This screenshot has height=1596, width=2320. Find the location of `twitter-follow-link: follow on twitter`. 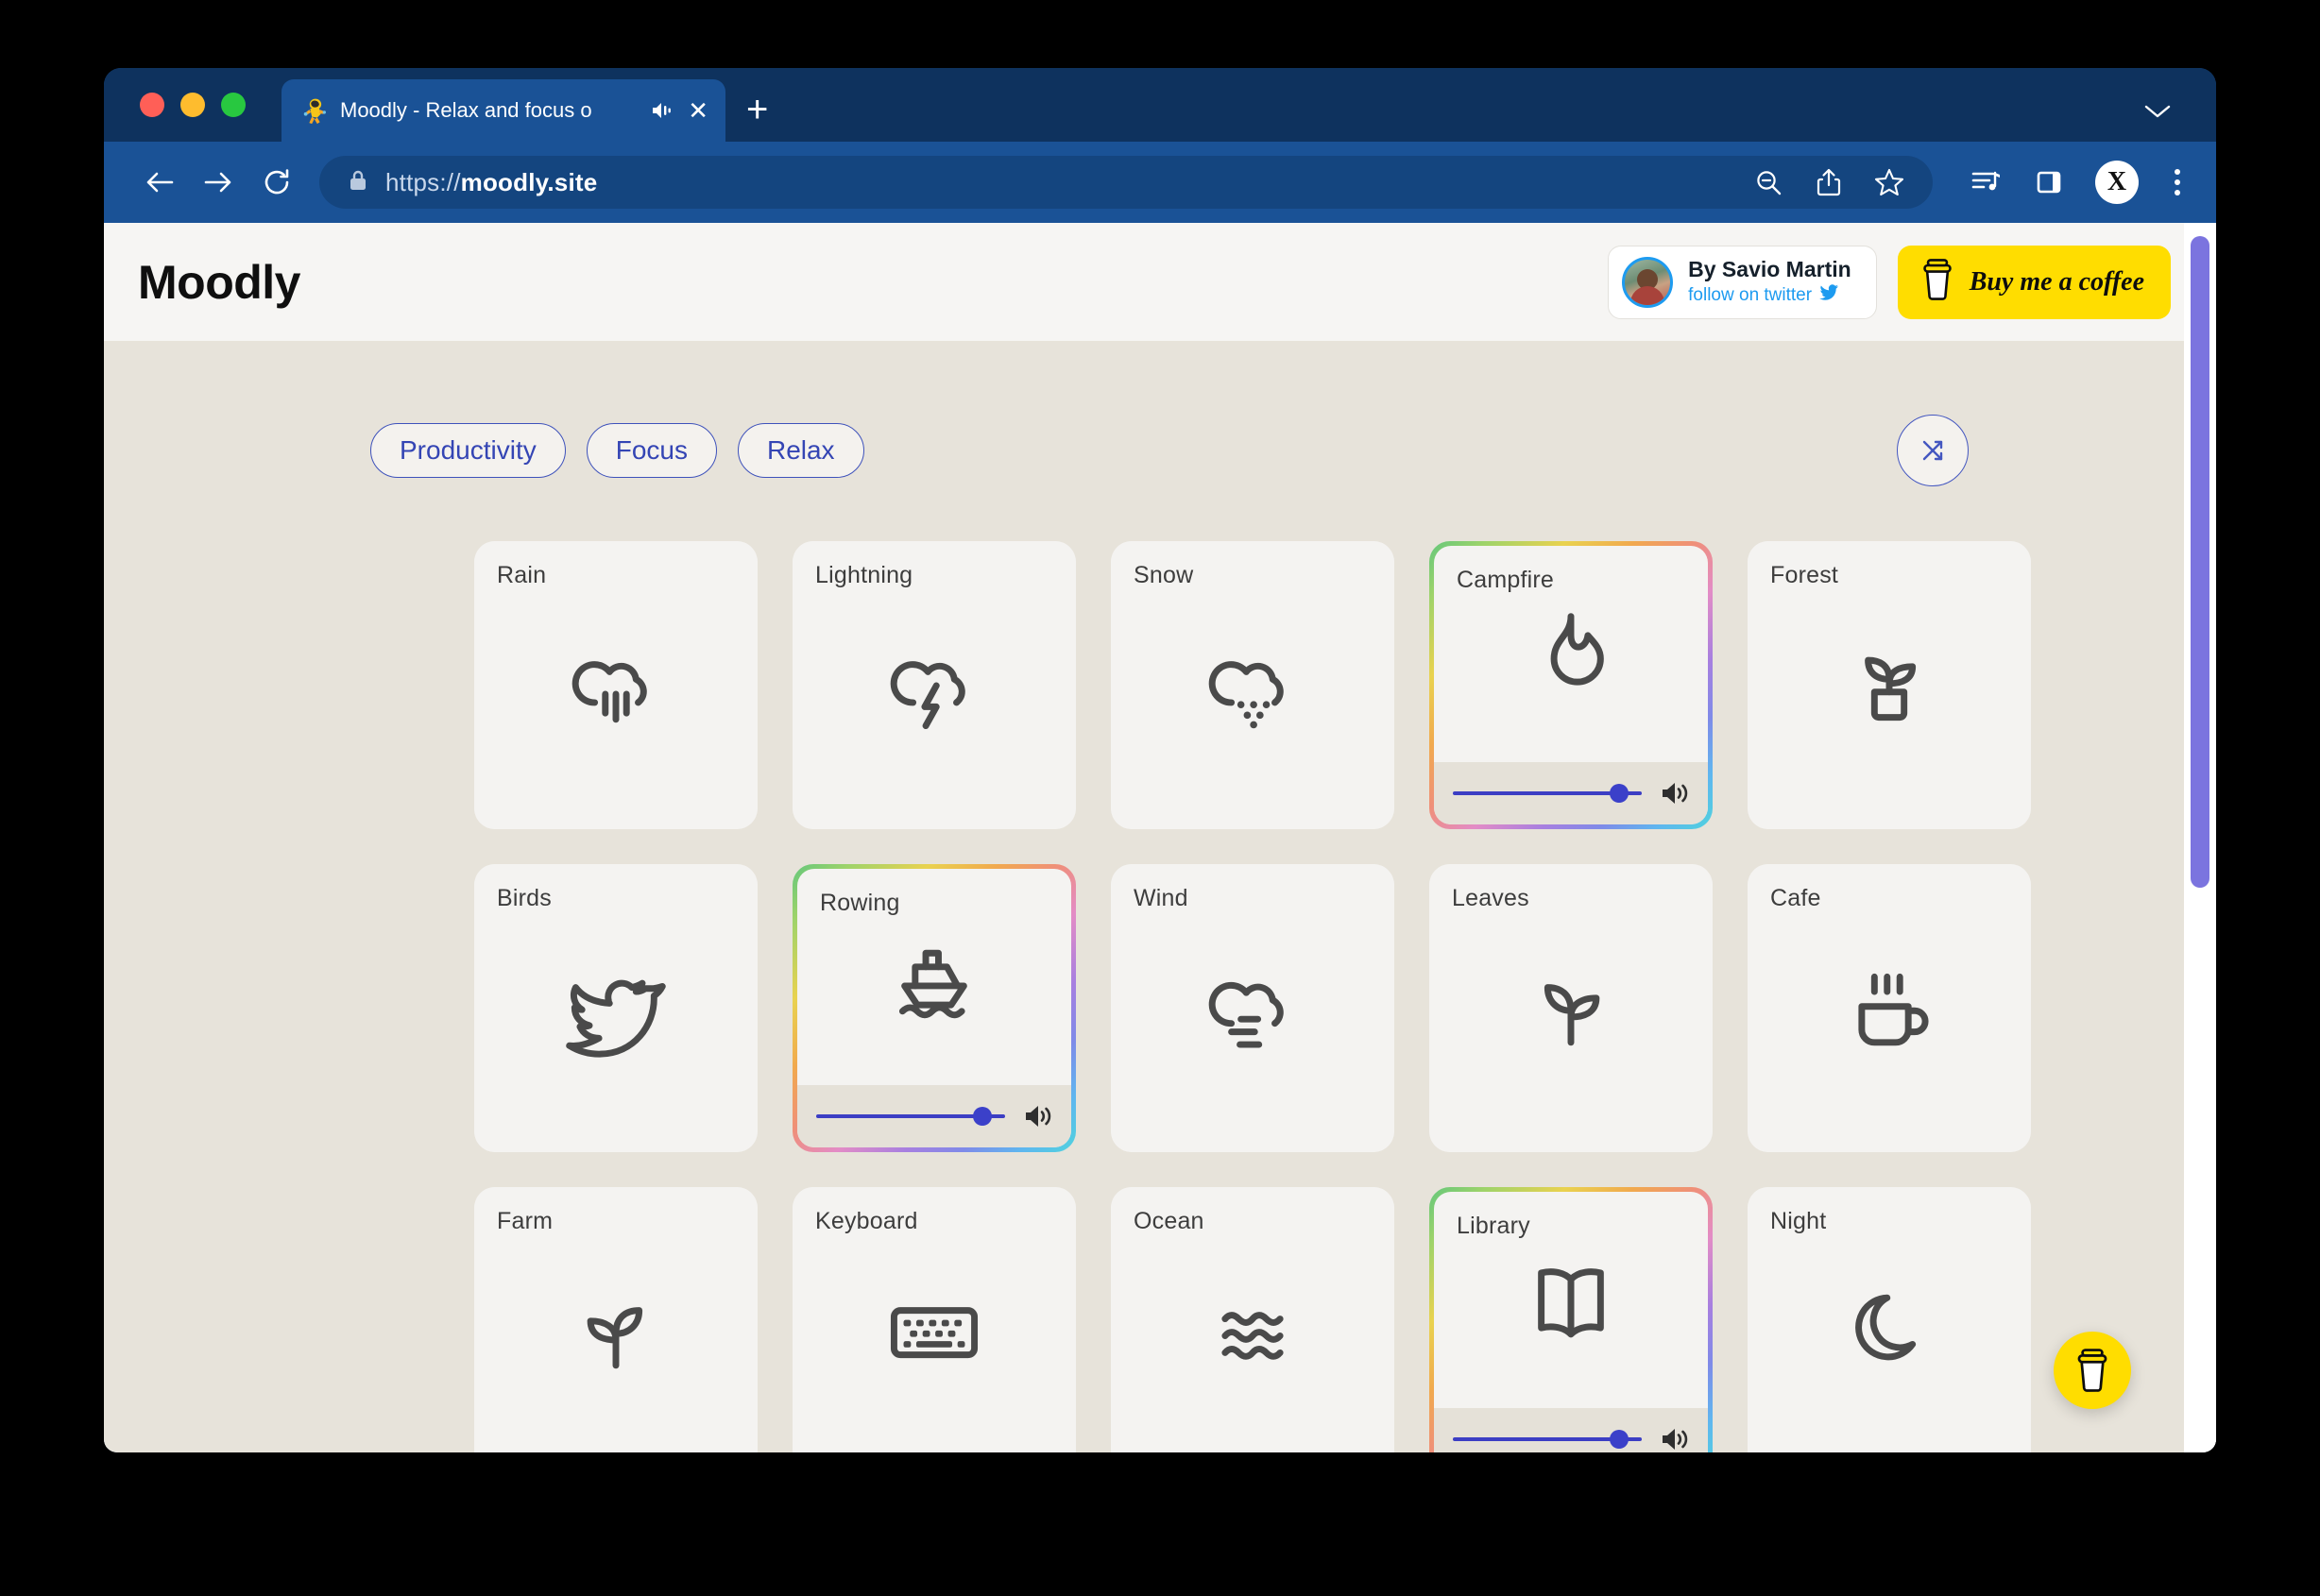

twitter-follow-link: follow on twitter is located at coordinates (1769, 296).